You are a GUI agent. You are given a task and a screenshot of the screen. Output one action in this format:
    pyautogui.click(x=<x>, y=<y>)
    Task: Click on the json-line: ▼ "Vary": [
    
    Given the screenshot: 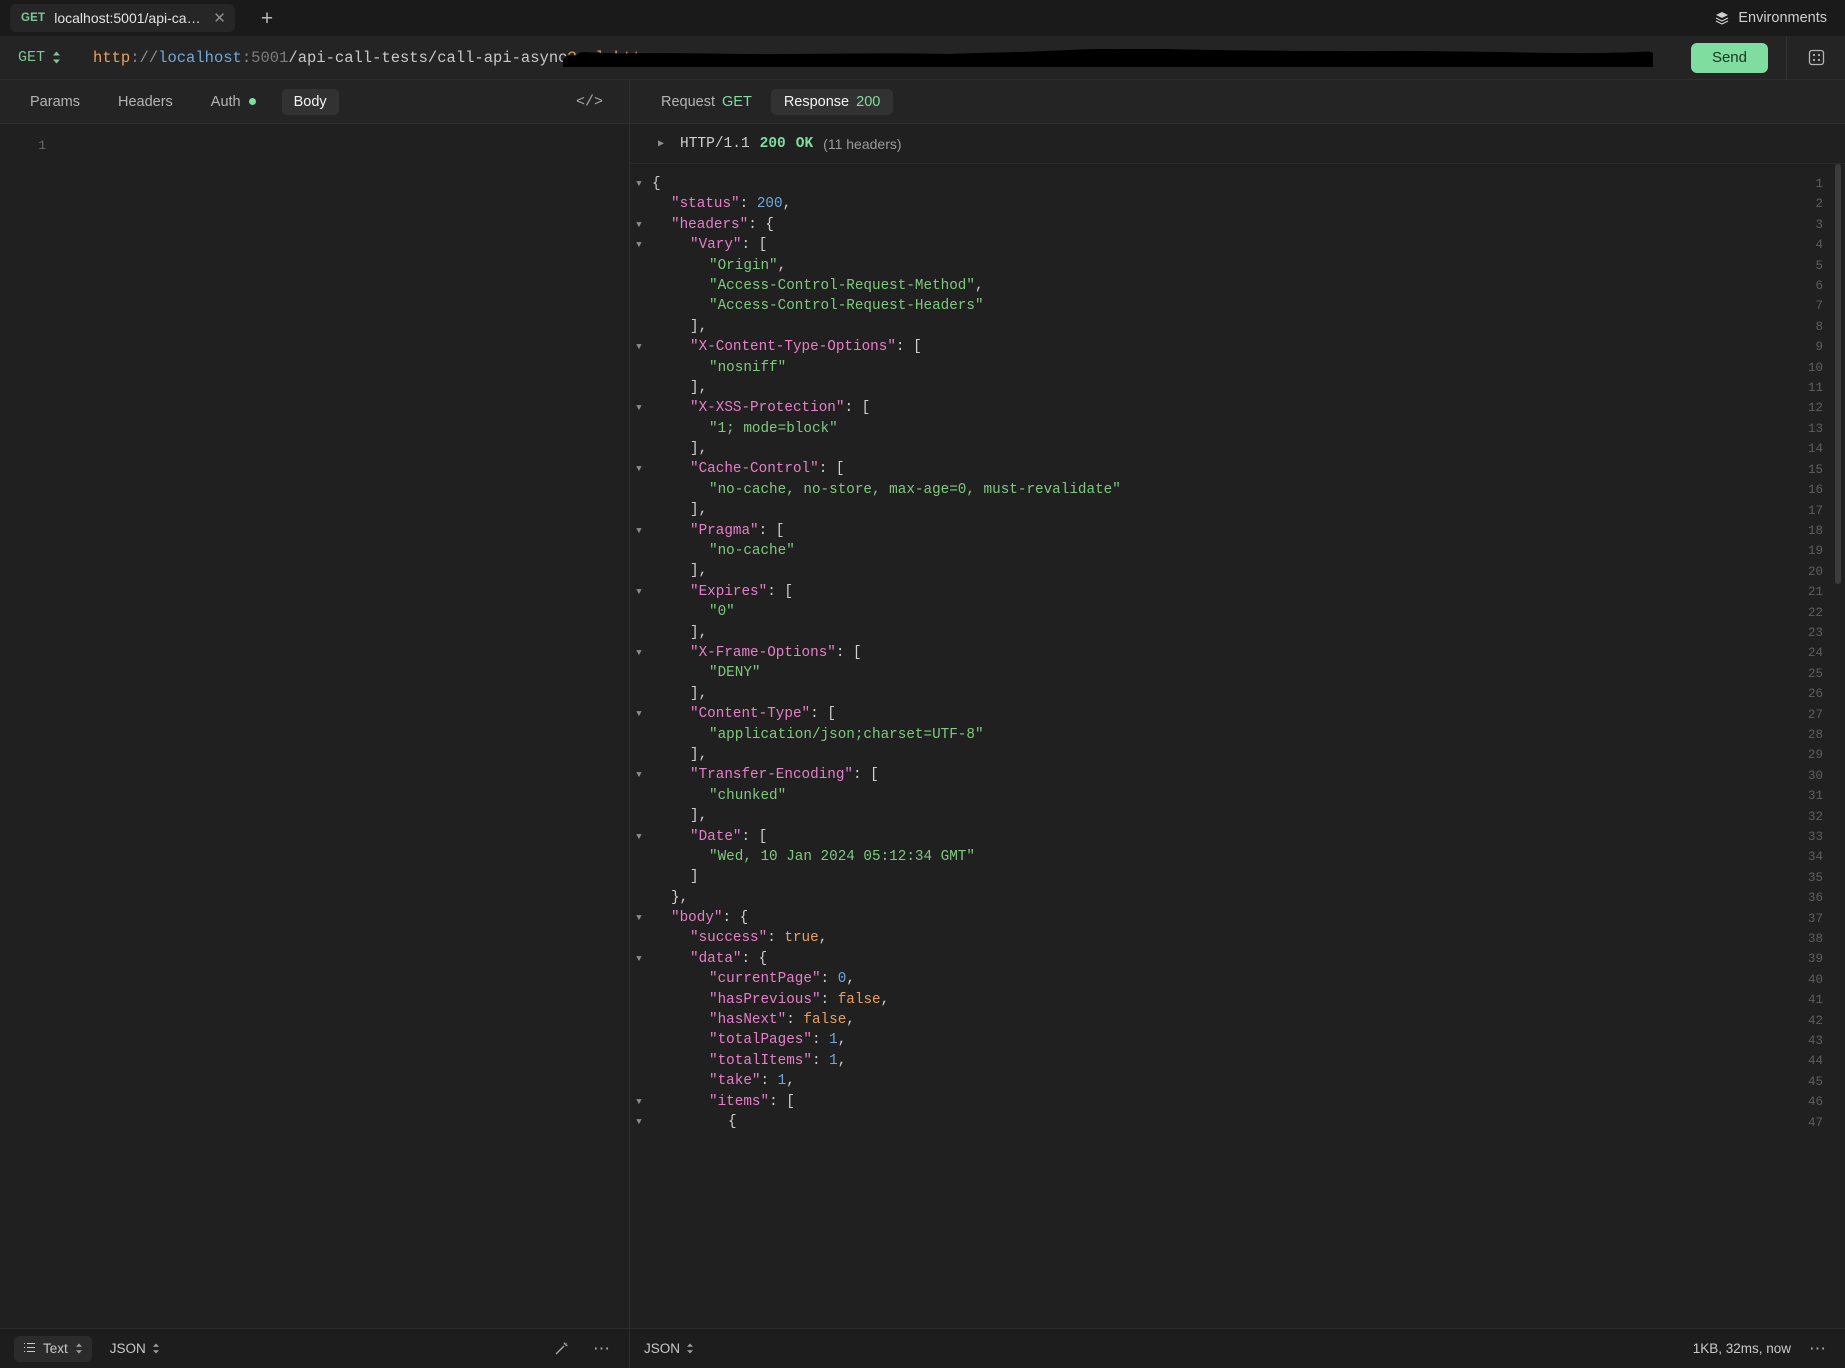 What is the action you would take?
    pyautogui.click(x=1198, y=245)
    